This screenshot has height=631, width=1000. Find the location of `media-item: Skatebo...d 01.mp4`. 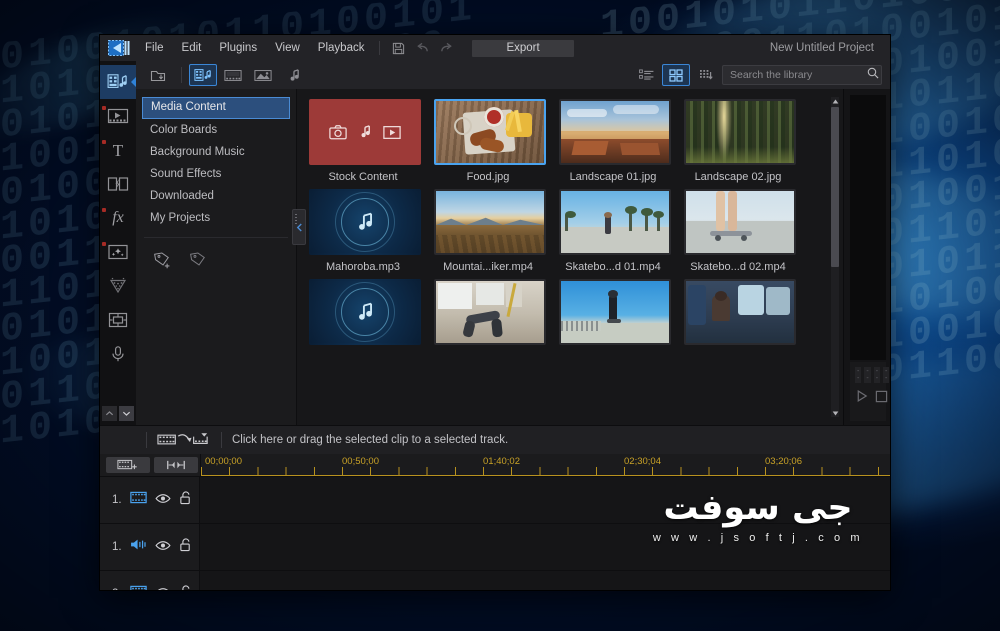

media-item: Skatebo...d 01.mp4 is located at coordinates (615, 231).